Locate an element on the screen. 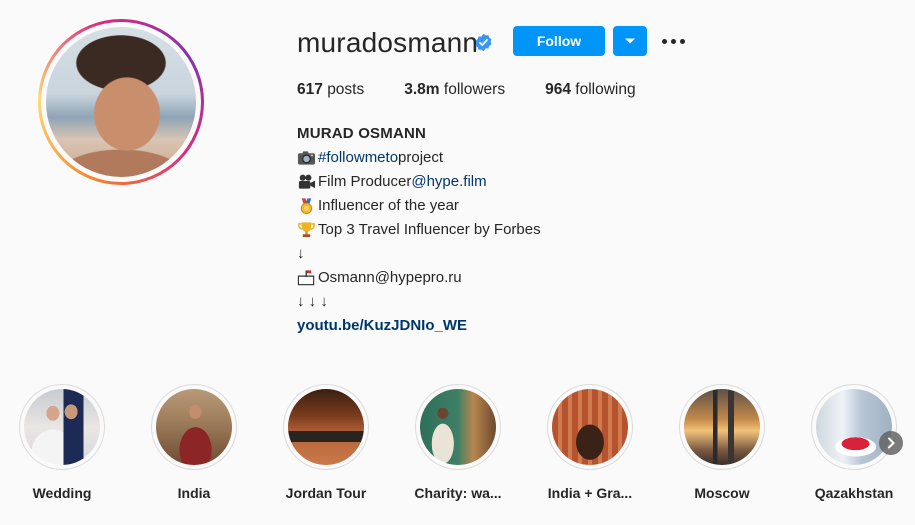 Image resolution: width=915 pixels, height=525 pixels. trophy-icon is located at coordinates (306, 230).